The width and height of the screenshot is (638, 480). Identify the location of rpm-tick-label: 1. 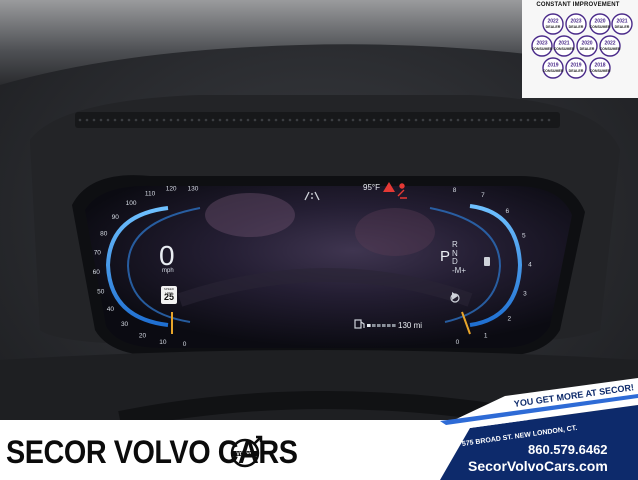
(486, 336).